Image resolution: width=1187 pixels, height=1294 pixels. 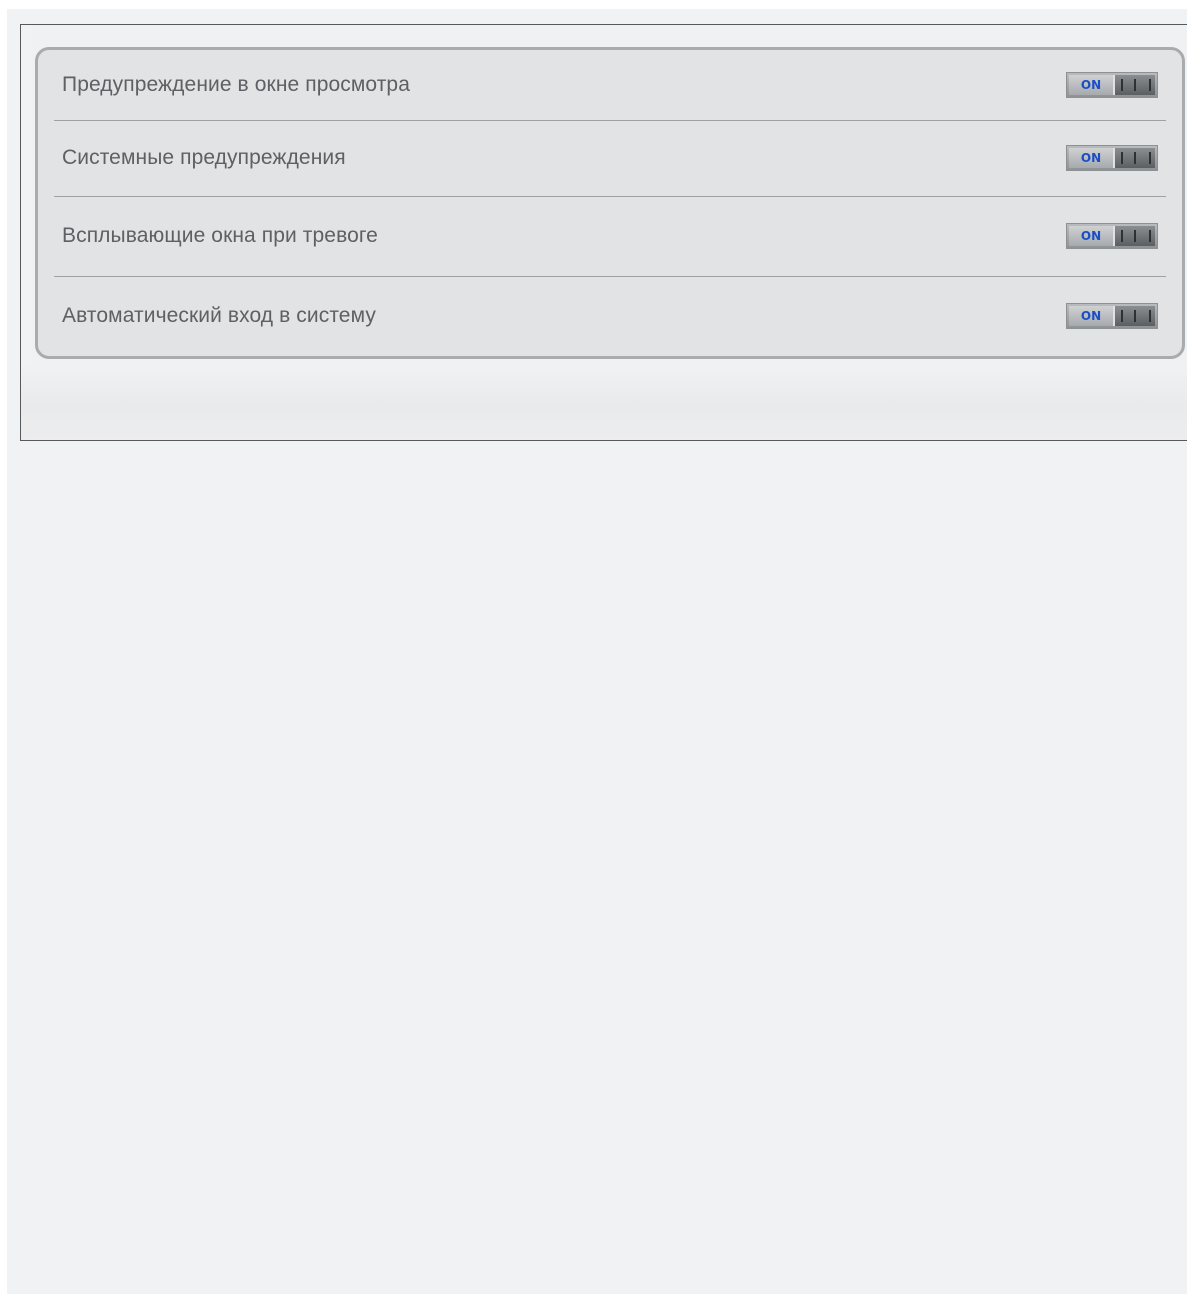 What do you see at coordinates (220, 235) in the screenshot?
I see `setting-label: Всплывающие окна при тревоге` at bounding box center [220, 235].